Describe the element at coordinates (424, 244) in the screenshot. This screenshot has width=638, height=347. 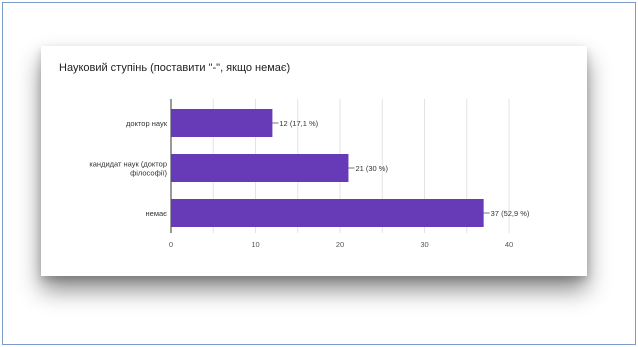
I see `x-tick-label: 30` at that location.